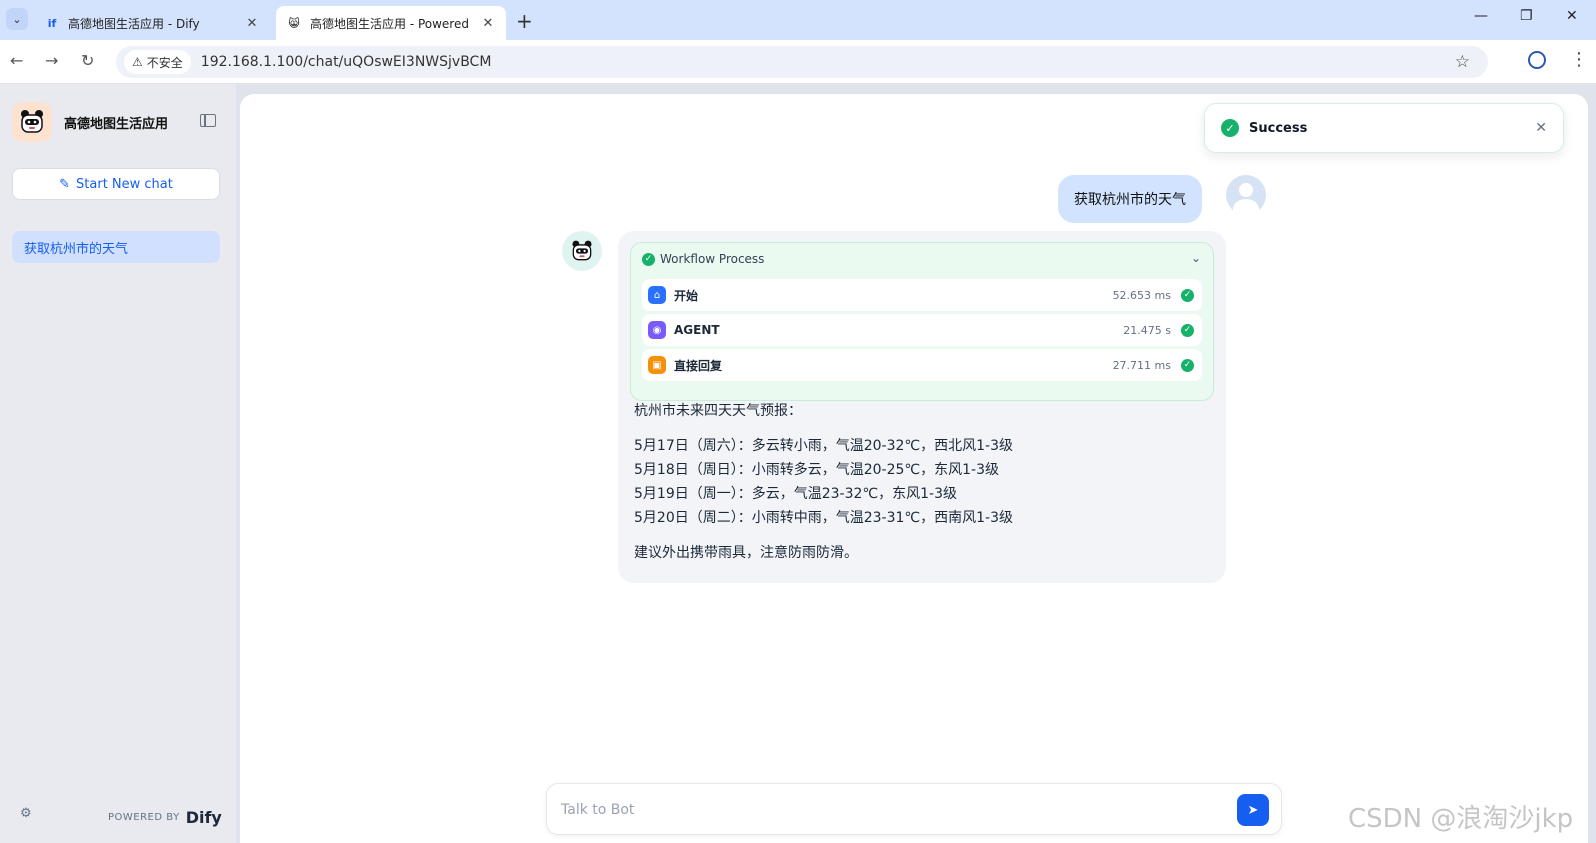 This screenshot has width=1596, height=843. I want to click on window-close-icon: ✕, so click(1572, 16).